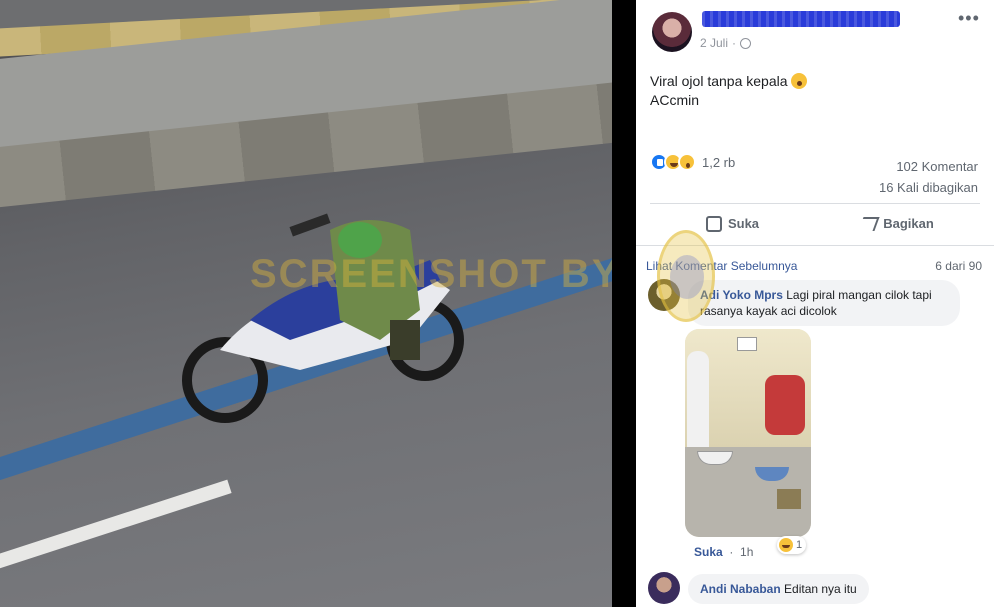  What do you see at coordinates (624, 303) in the screenshot?
I see `photo-edge` at bounding box center [624, 303].